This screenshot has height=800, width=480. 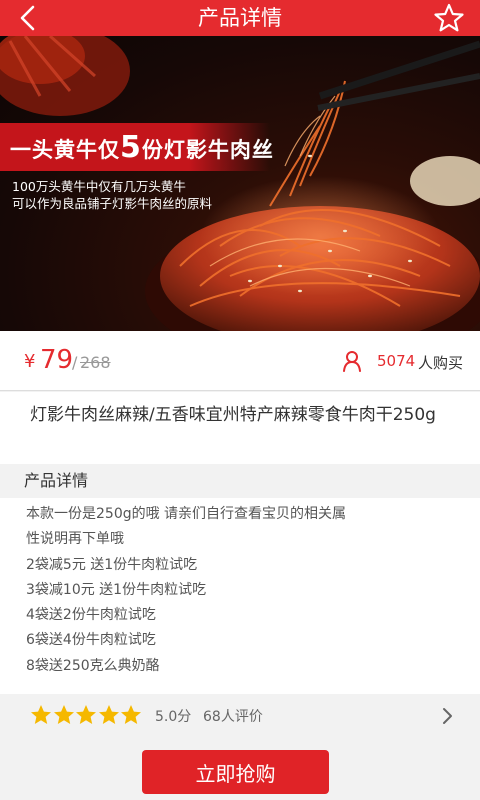 I want to click on buy-now-button: 立即抢购, so click(x=235, y=772).